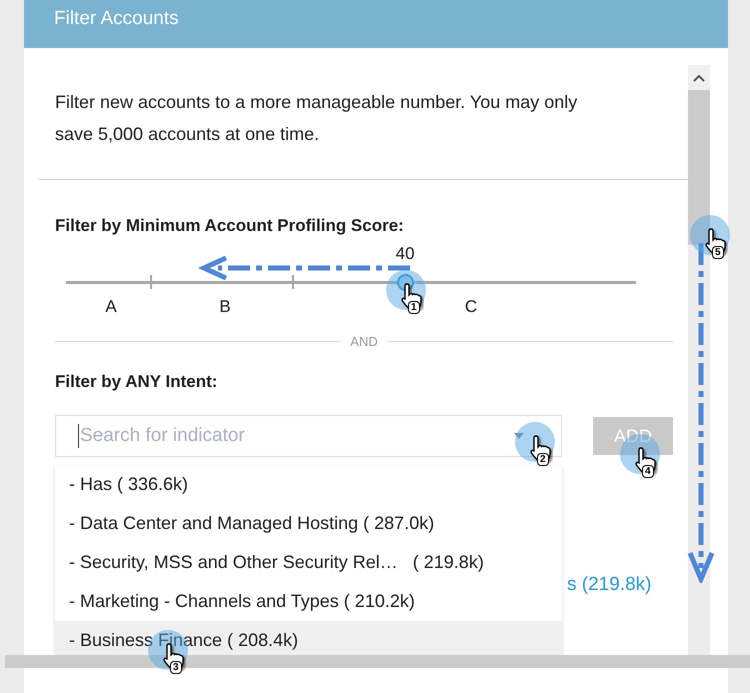 The width and height of the screenshot is (750, 693). Describe the element at coordinates (648, 471) in the screenshot. I see `step-number: 4` at that location.